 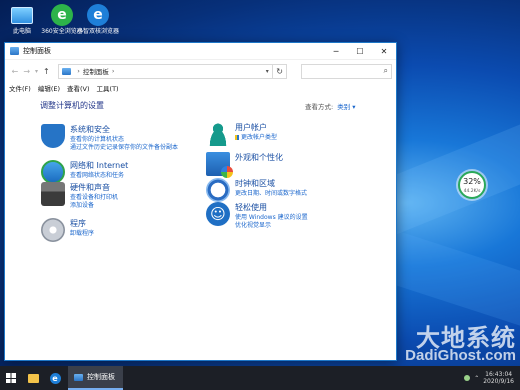 I want to click on view-by-label: 查看方式:, so click(x=319, y=107).